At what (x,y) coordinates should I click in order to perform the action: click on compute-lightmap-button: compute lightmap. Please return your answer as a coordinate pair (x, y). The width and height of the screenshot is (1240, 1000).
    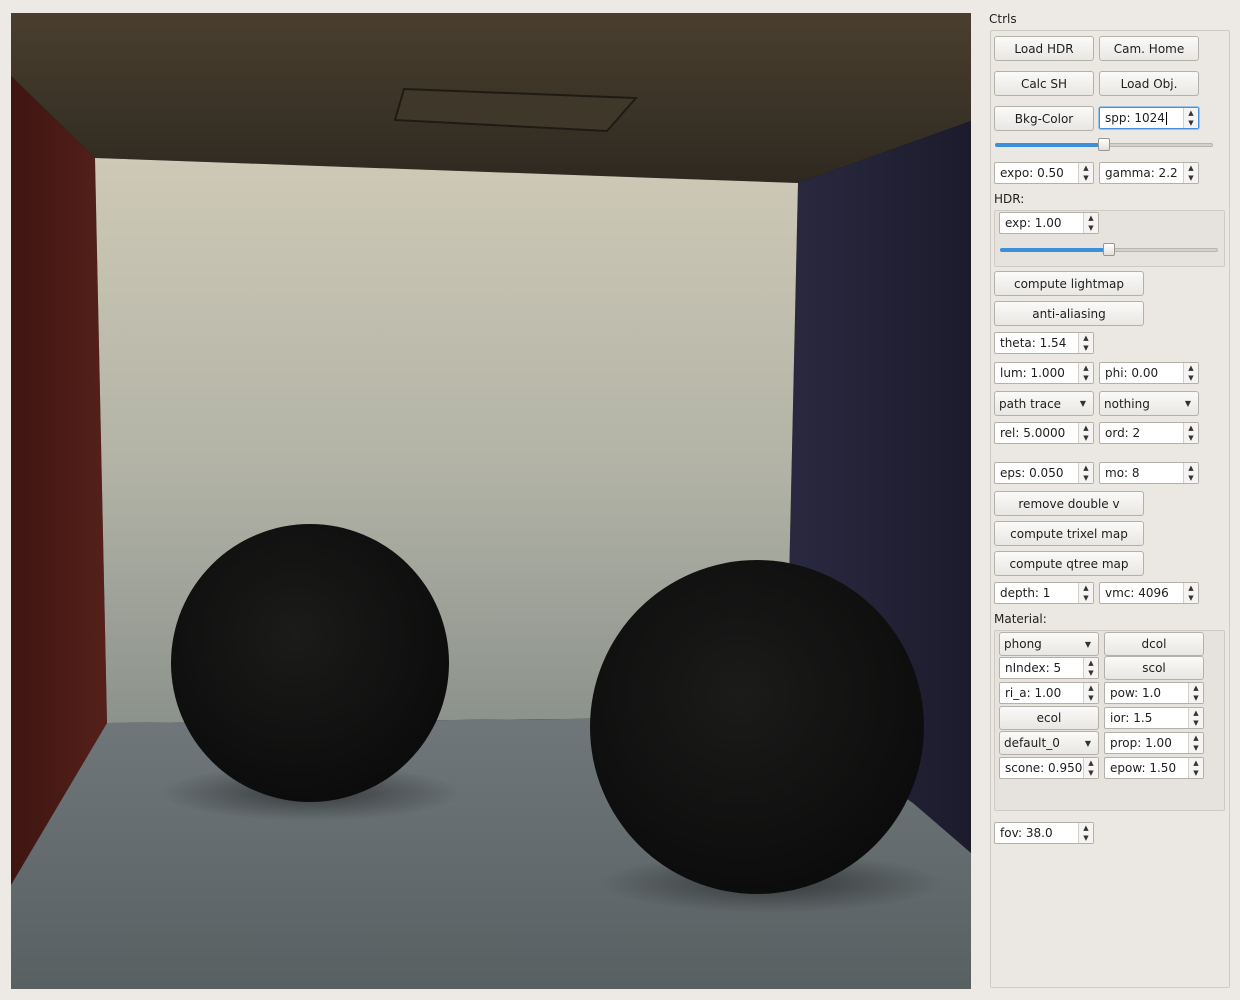
    Looking at the image, I should click on (1069, 283).